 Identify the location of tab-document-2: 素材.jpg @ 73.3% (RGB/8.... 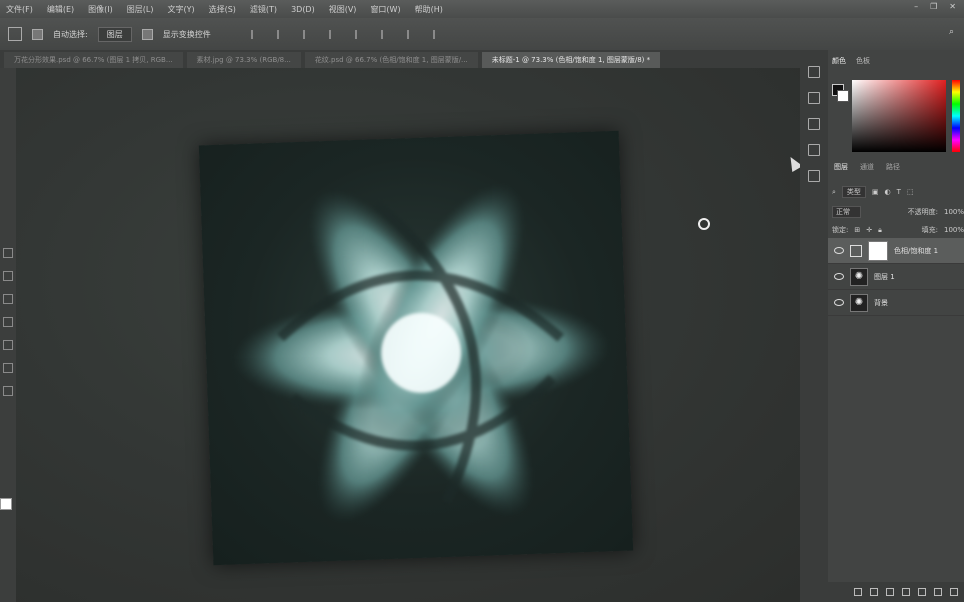
(243, 60).